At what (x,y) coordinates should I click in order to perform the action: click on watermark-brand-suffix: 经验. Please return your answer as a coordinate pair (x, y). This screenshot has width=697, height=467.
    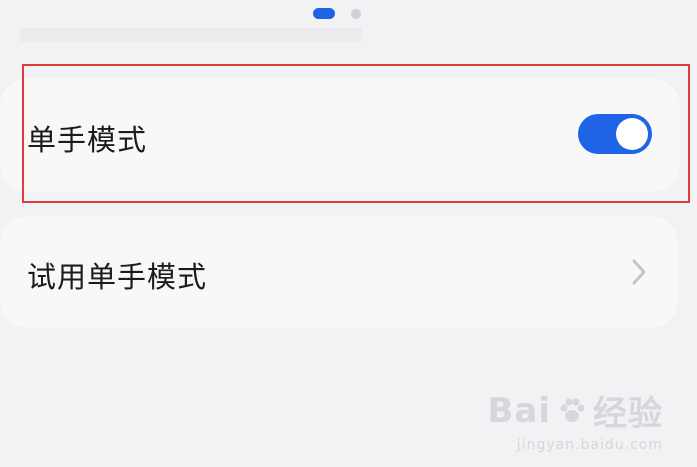
    Looking at the image, I should click on (628, 414).